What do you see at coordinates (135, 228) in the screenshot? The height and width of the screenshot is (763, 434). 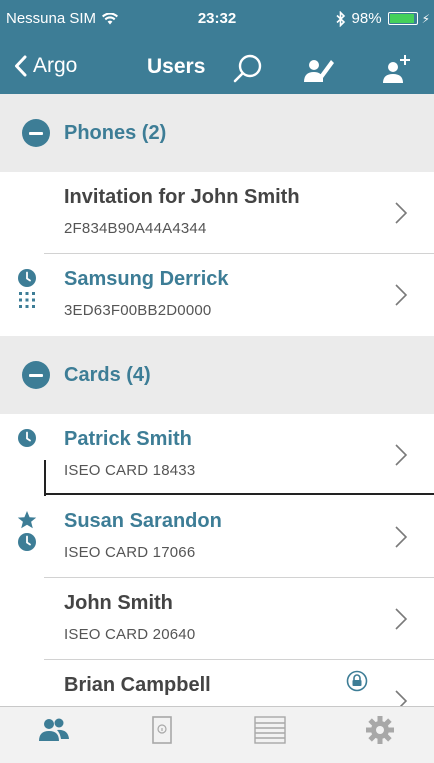 I see `item-subtitle: 2F834B90A44A4344` at bounding box center [135, 228].